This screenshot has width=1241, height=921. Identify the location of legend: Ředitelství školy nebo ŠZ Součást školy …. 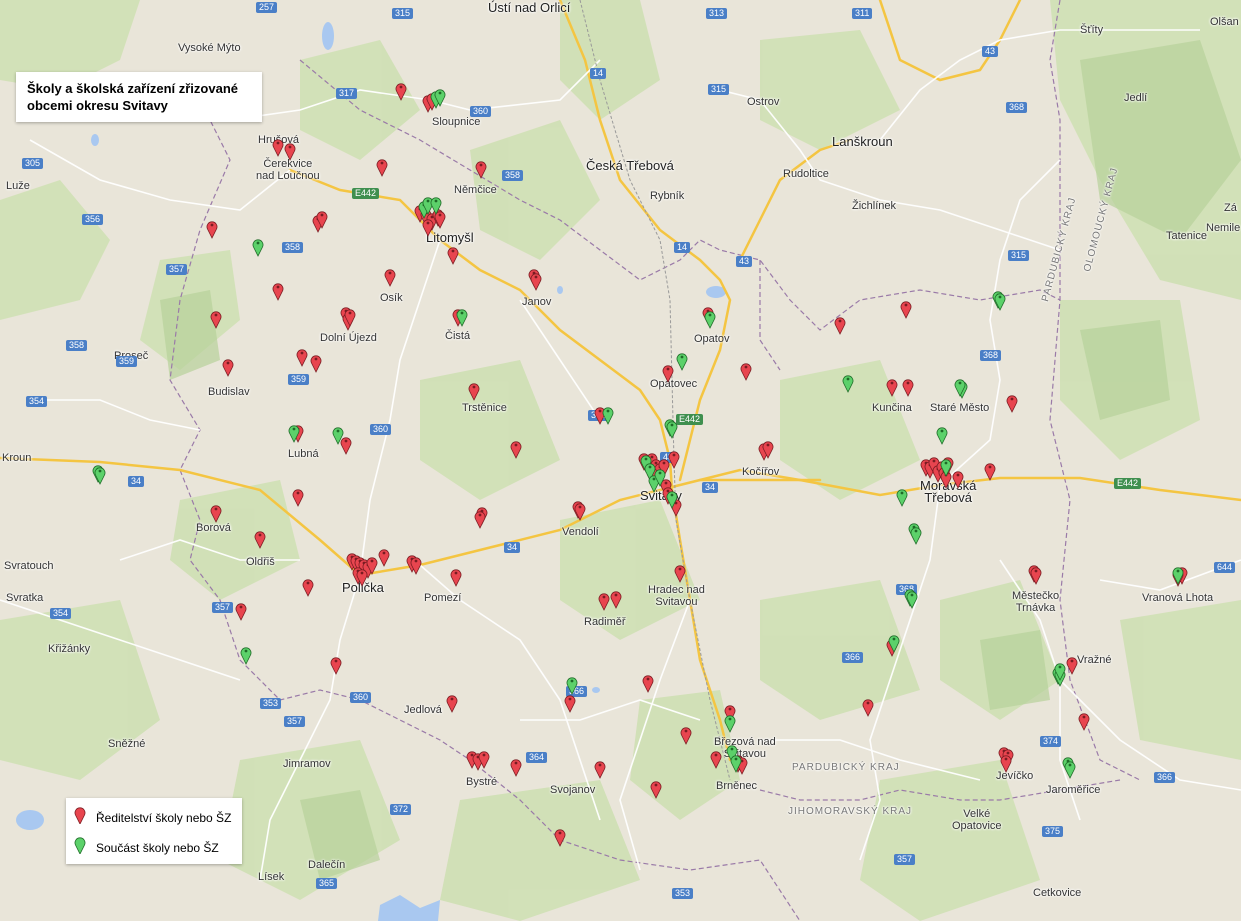
(154, 831).